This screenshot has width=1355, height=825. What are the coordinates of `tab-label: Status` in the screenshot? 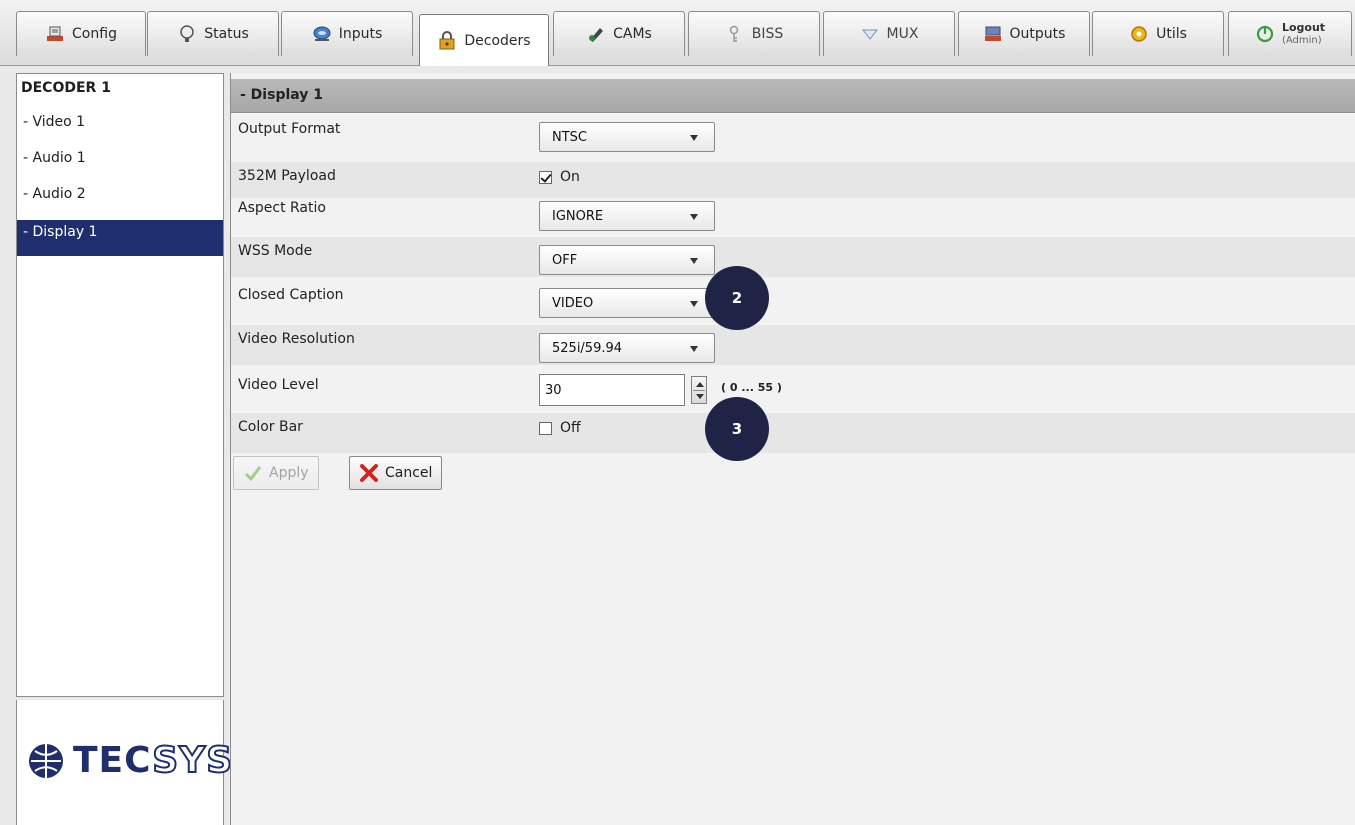 It's located at (226, 34).